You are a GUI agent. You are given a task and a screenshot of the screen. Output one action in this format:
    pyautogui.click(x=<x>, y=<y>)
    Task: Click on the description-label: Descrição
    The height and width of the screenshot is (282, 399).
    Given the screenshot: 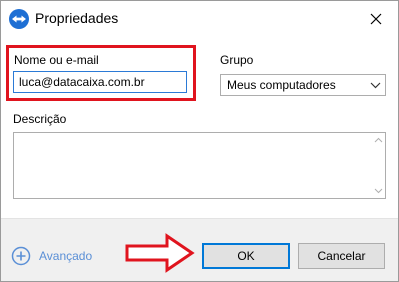 What is the action you would take?
    pyautogui.click(x=40, y=119)
    